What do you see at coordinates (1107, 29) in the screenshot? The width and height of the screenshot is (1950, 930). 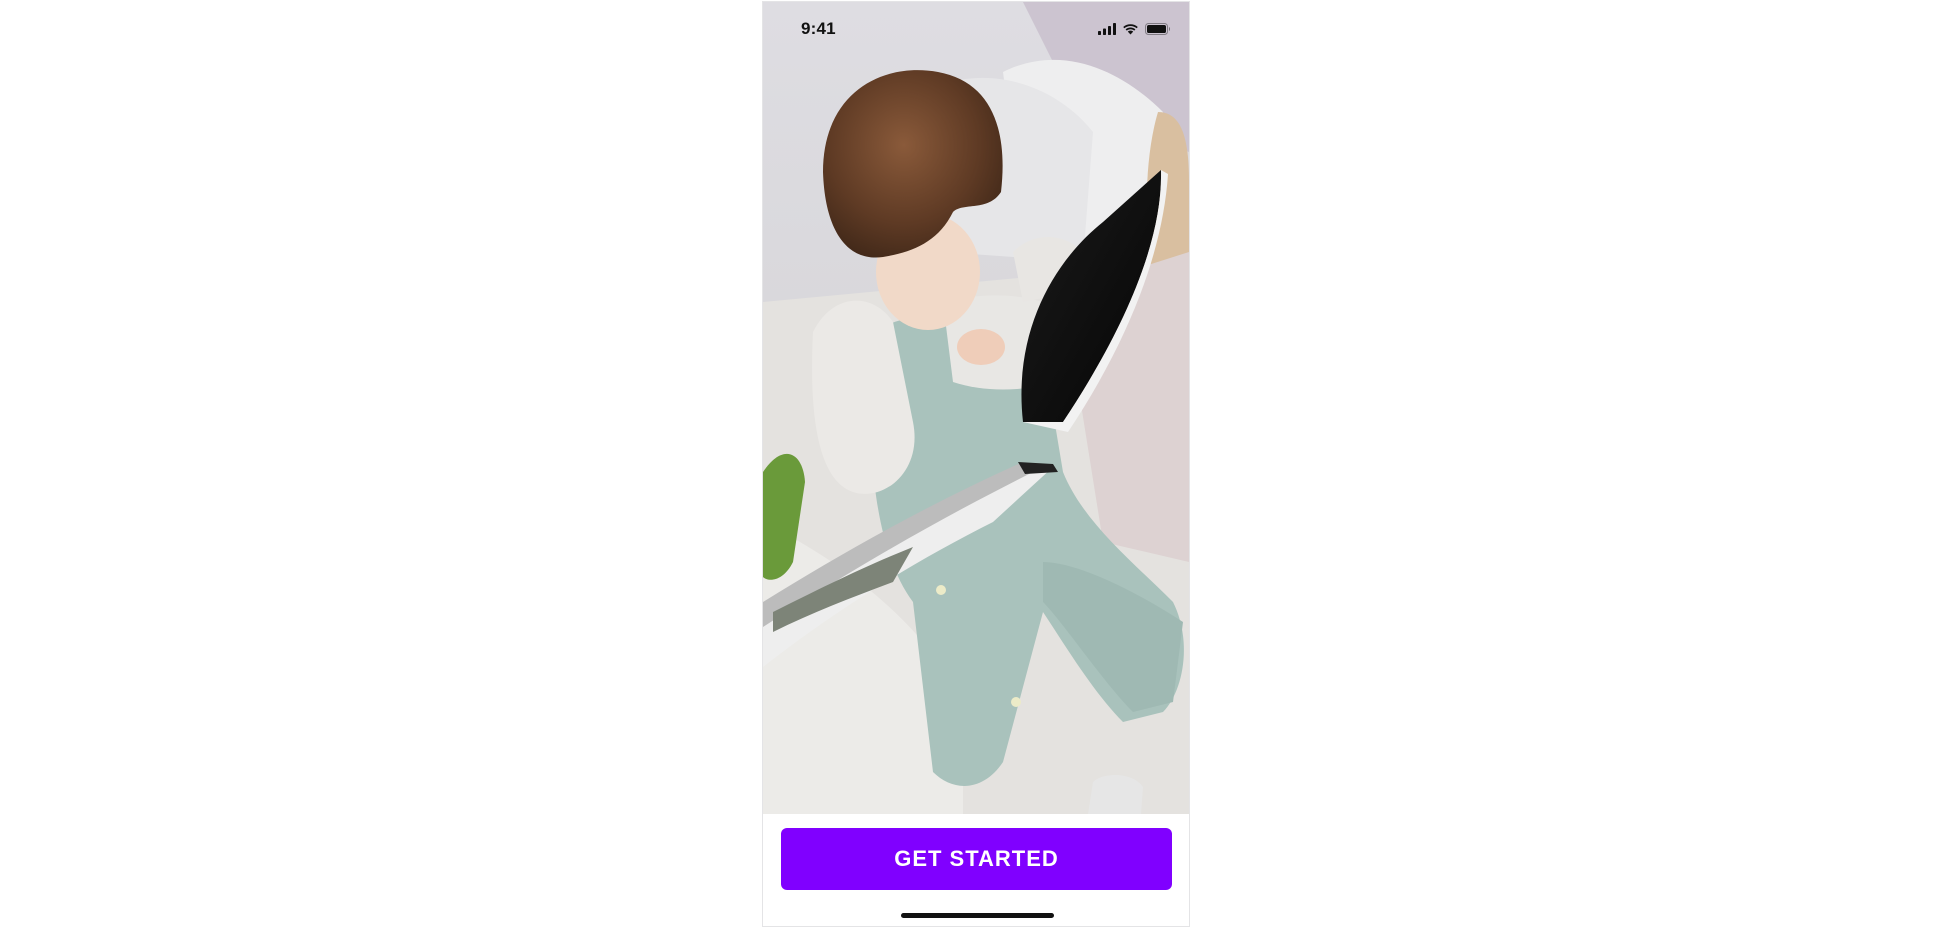 I see `cellular-signal-icon` at bounding box center [1107, 29].